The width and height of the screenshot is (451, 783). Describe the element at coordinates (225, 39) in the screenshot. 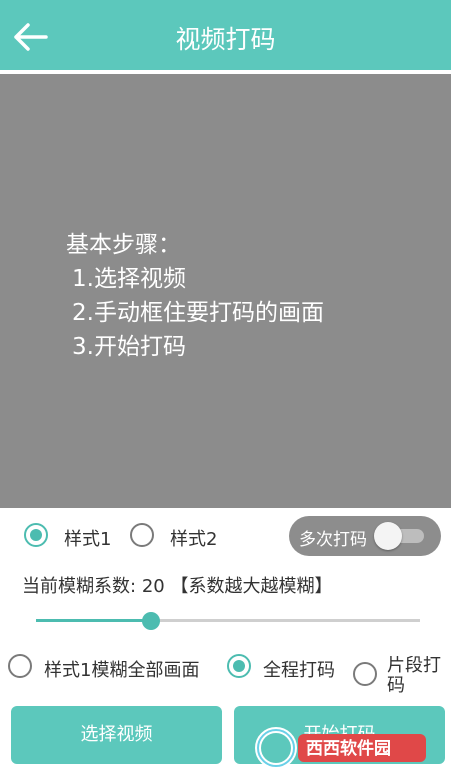

I see `page-title: 视频打码` at that location.